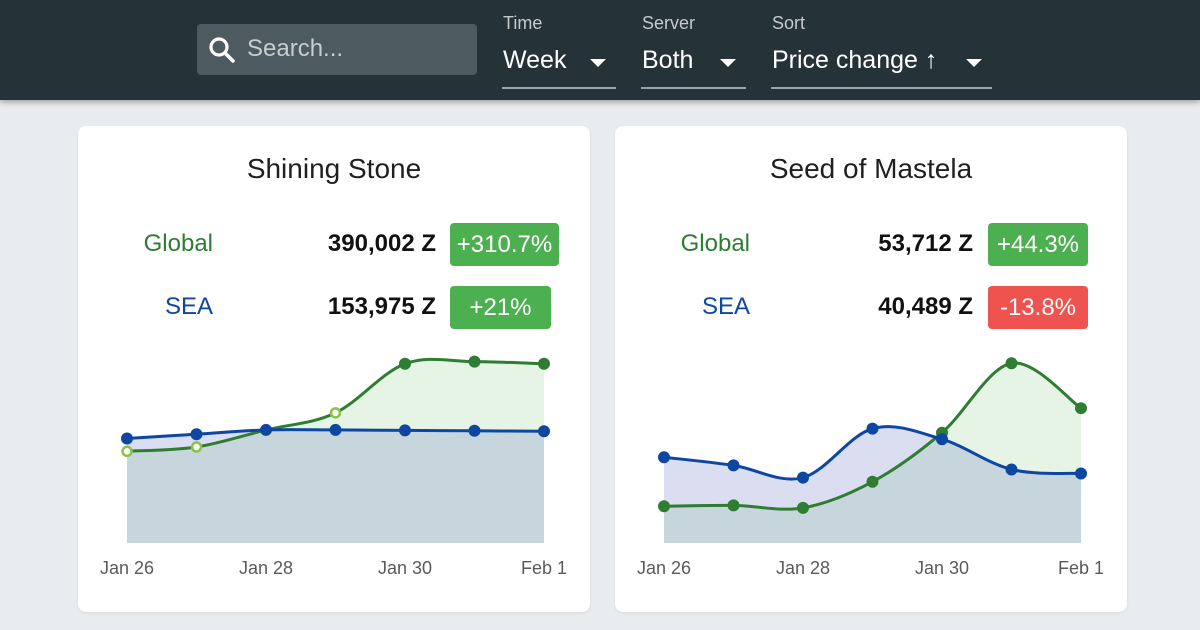  I want to click on time-value: Week, so click(535, 60).